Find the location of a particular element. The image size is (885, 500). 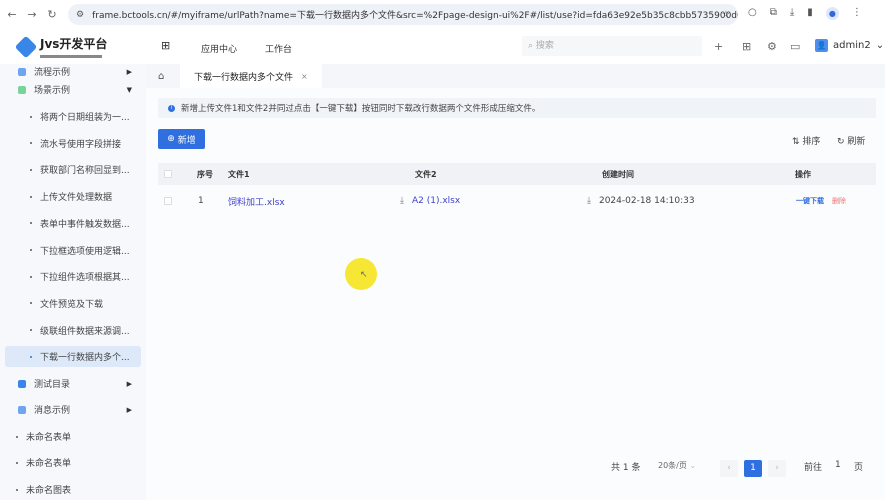

app-header: Jvs开发平台 ⊞ 应用中心 工作台 ⌕ 搜索 + ⊞ ⚙ ▭ 👤 admin2 ⌄ is located at coordinates (442, 46).